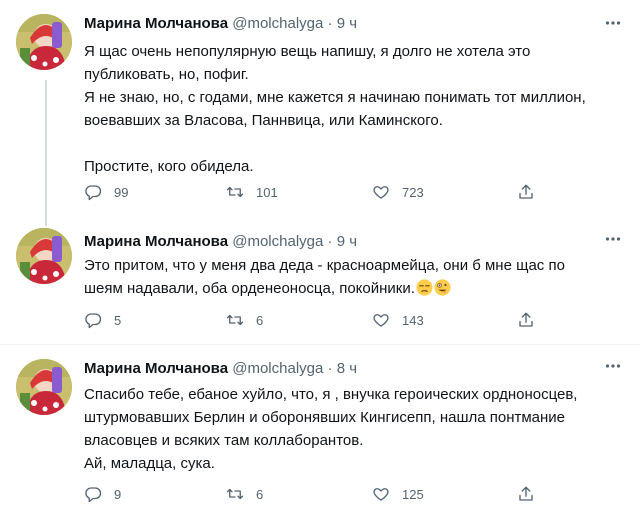 The width and height of the screenshot is (640, 517). What do you see at coordinates (224, 440) in the screenshot?
I see `tweet-text-line: власовцев и всяких там коллаборантов.` at bounding box center [224, 440].